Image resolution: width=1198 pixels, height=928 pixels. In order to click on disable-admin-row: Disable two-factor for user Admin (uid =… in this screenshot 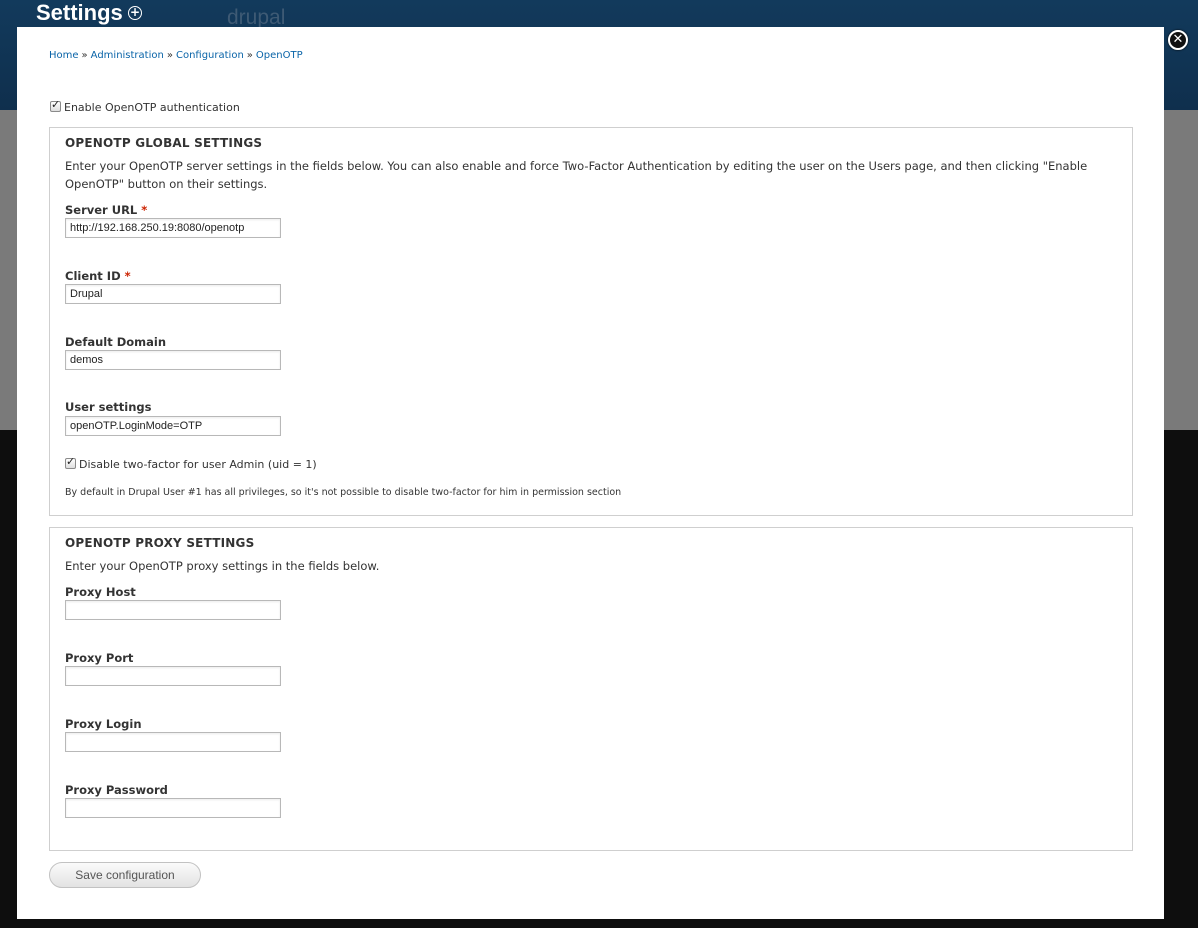, I will do `click(191, 463)`.